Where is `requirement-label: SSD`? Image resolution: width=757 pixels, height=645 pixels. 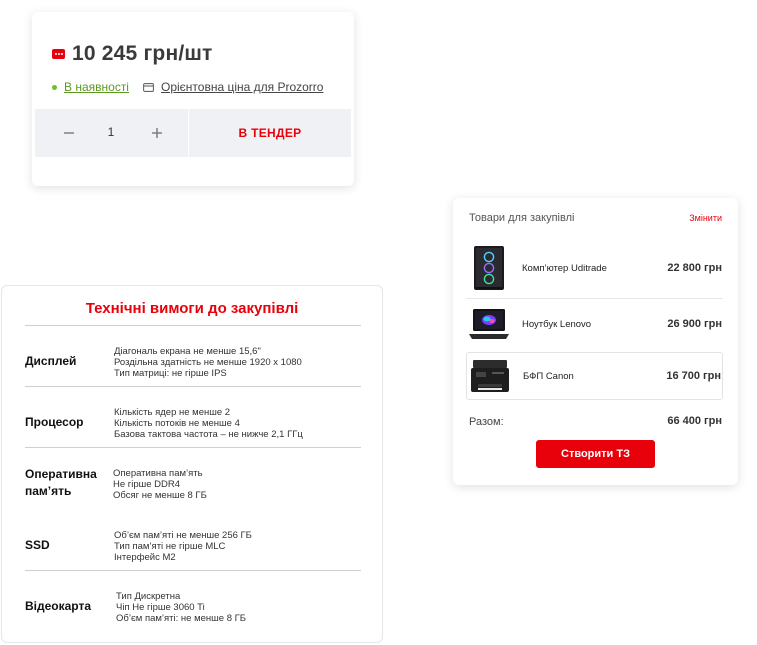
requirement-label: SSD is located at coordinates (37, 545).